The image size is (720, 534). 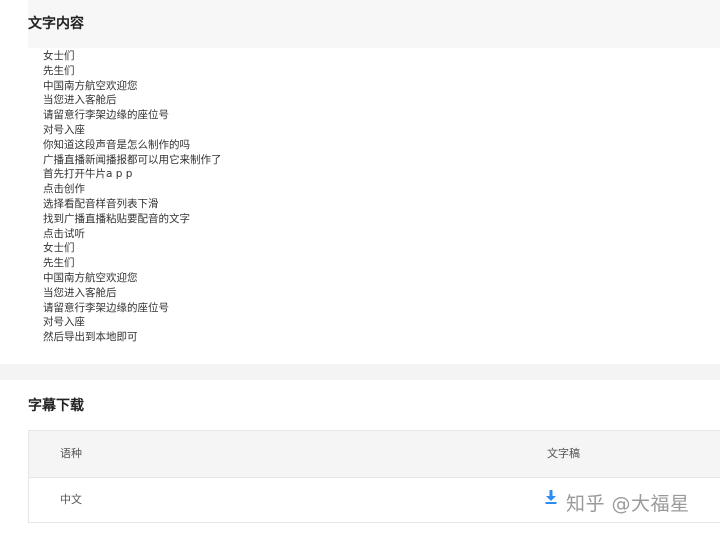 I want to click on text-line: 点击试听, so click(x=64, y=233).